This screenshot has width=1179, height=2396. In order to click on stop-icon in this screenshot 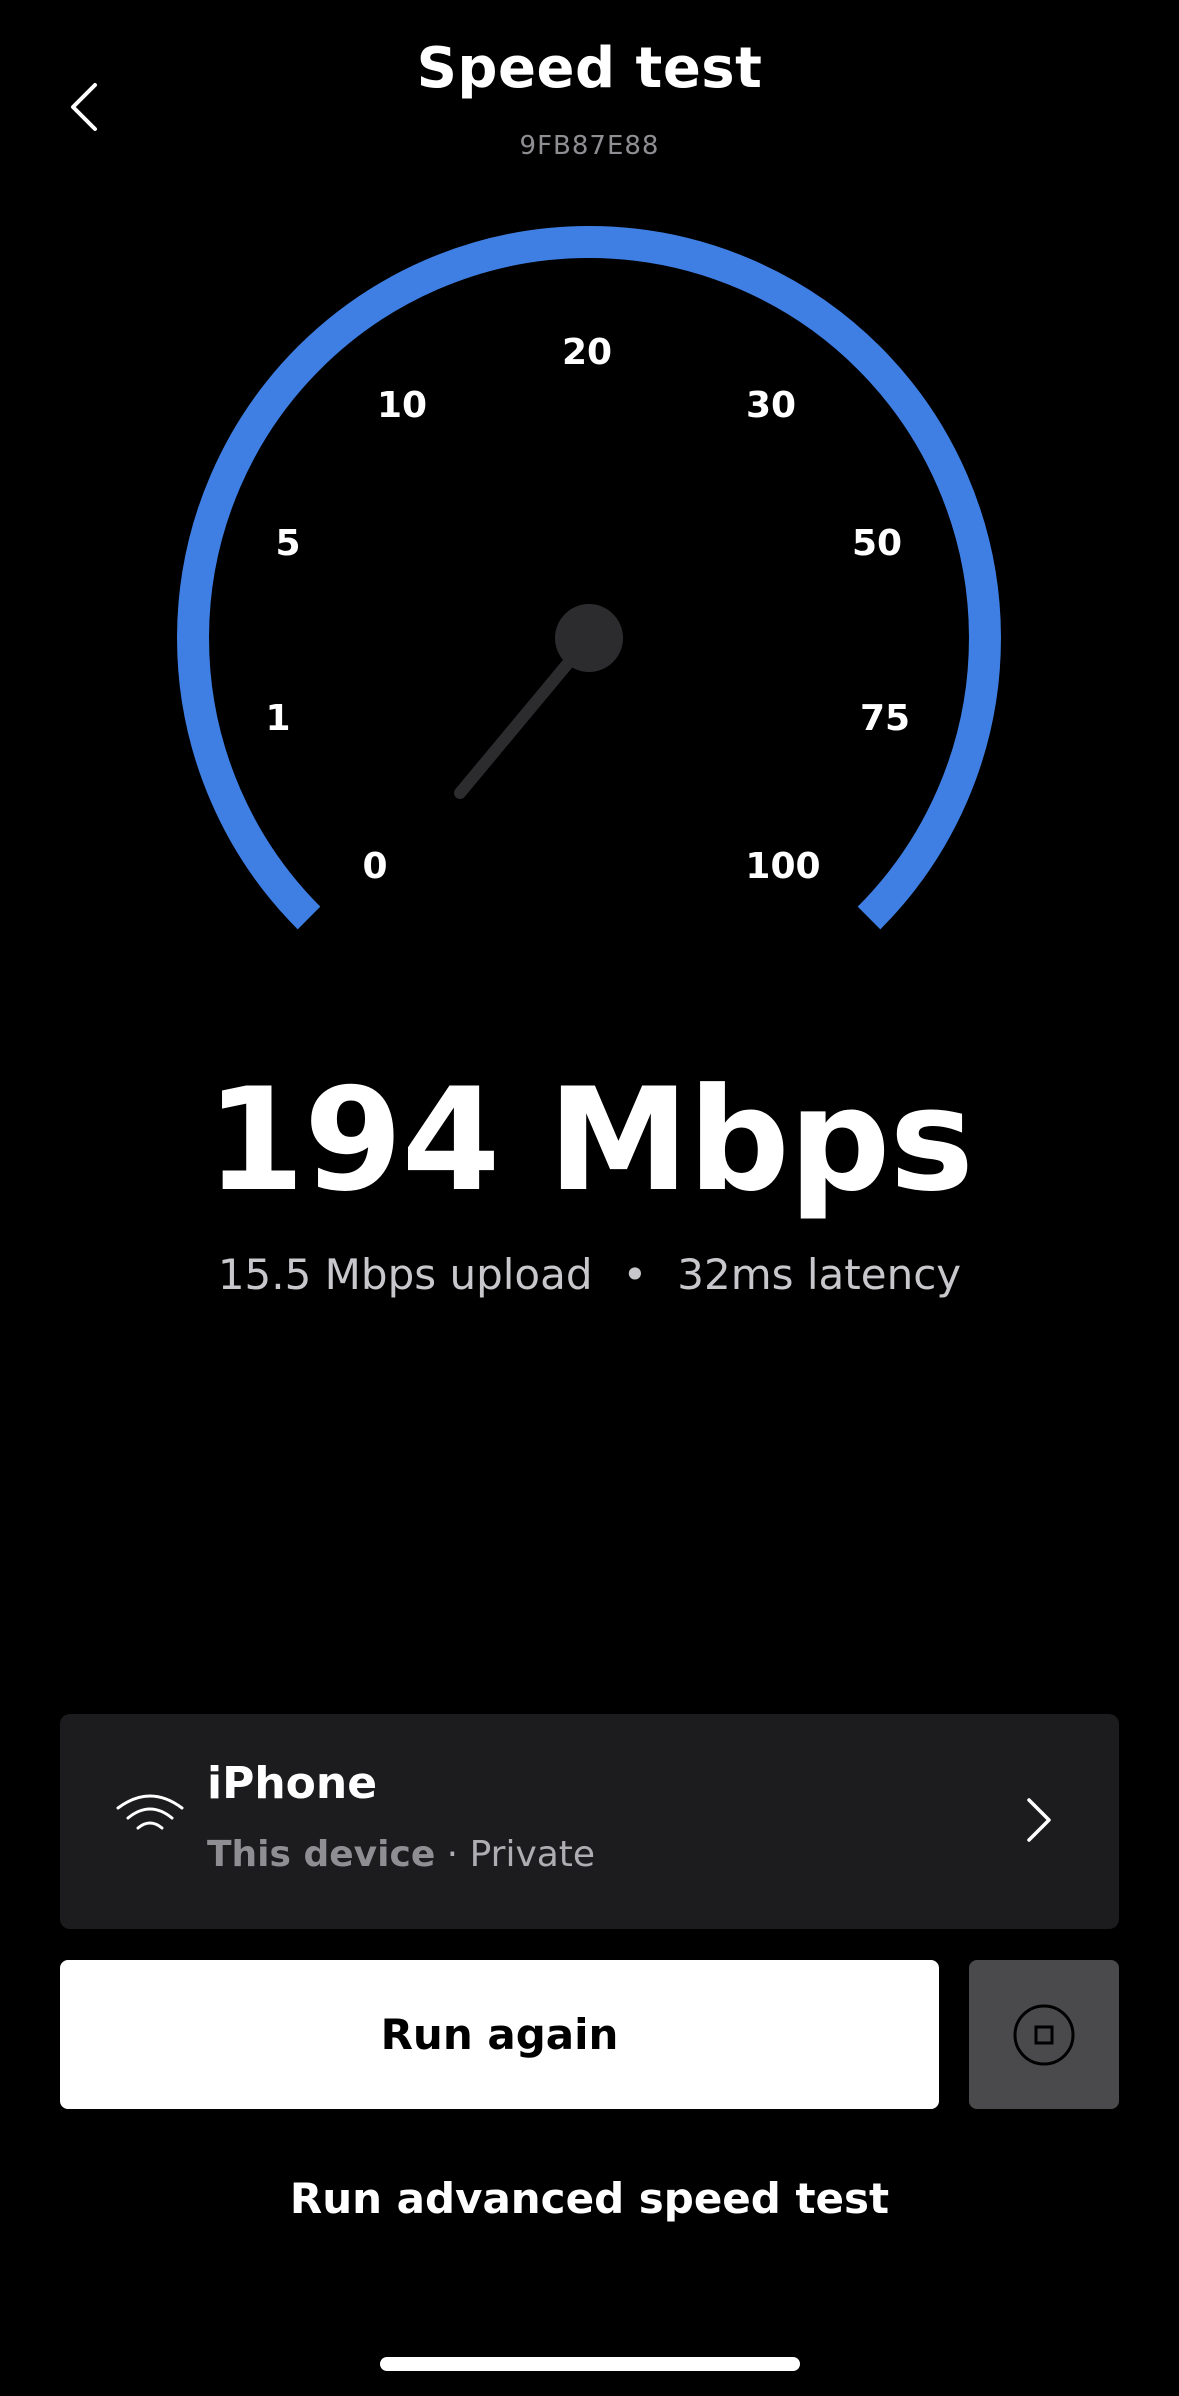, I will do `click(1044, 2034)`.